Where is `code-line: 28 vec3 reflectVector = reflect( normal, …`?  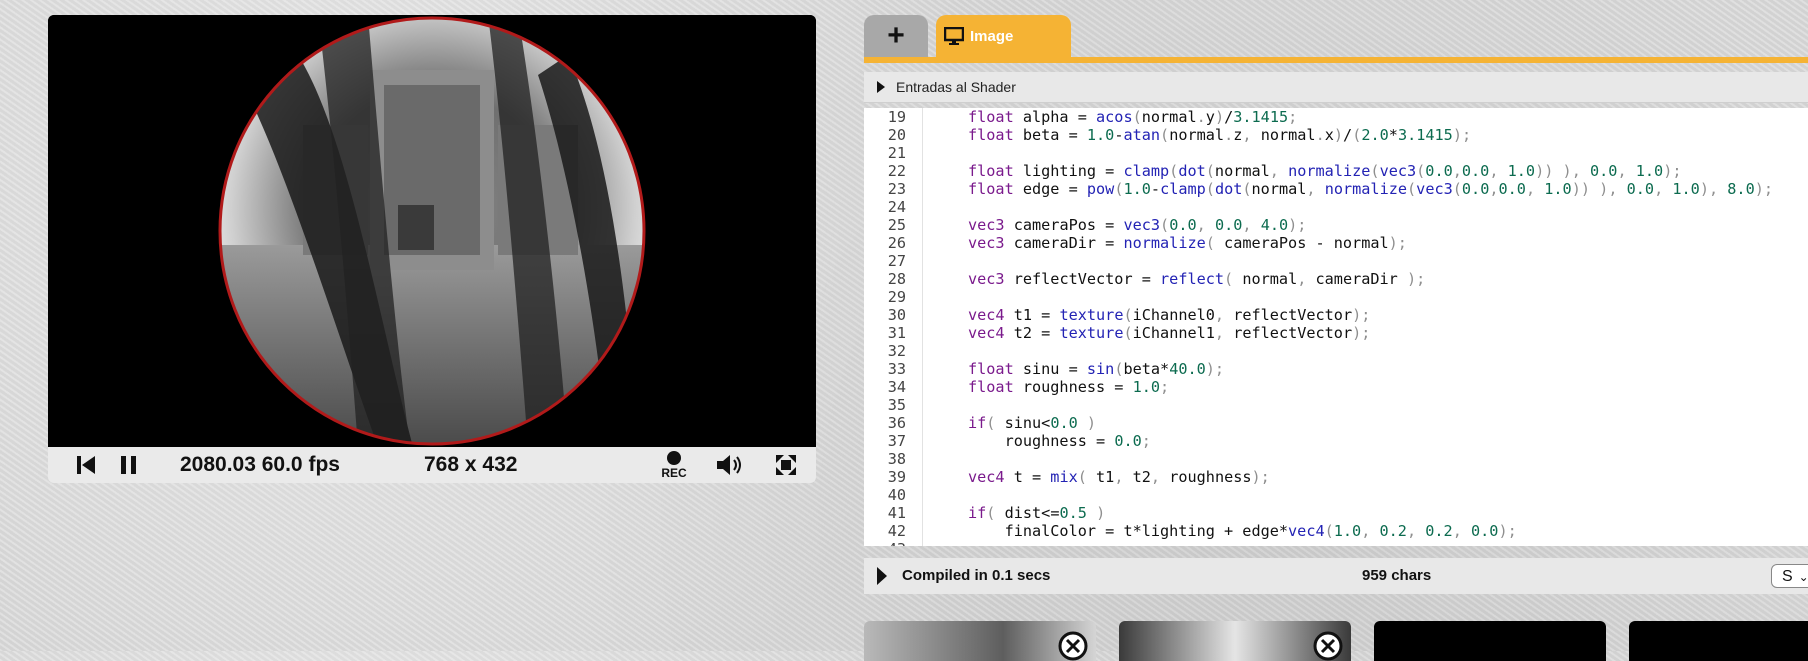
code-line: 28 vec3 reflectVector = reflect( normal, … is located at coordinates (1336, 279).